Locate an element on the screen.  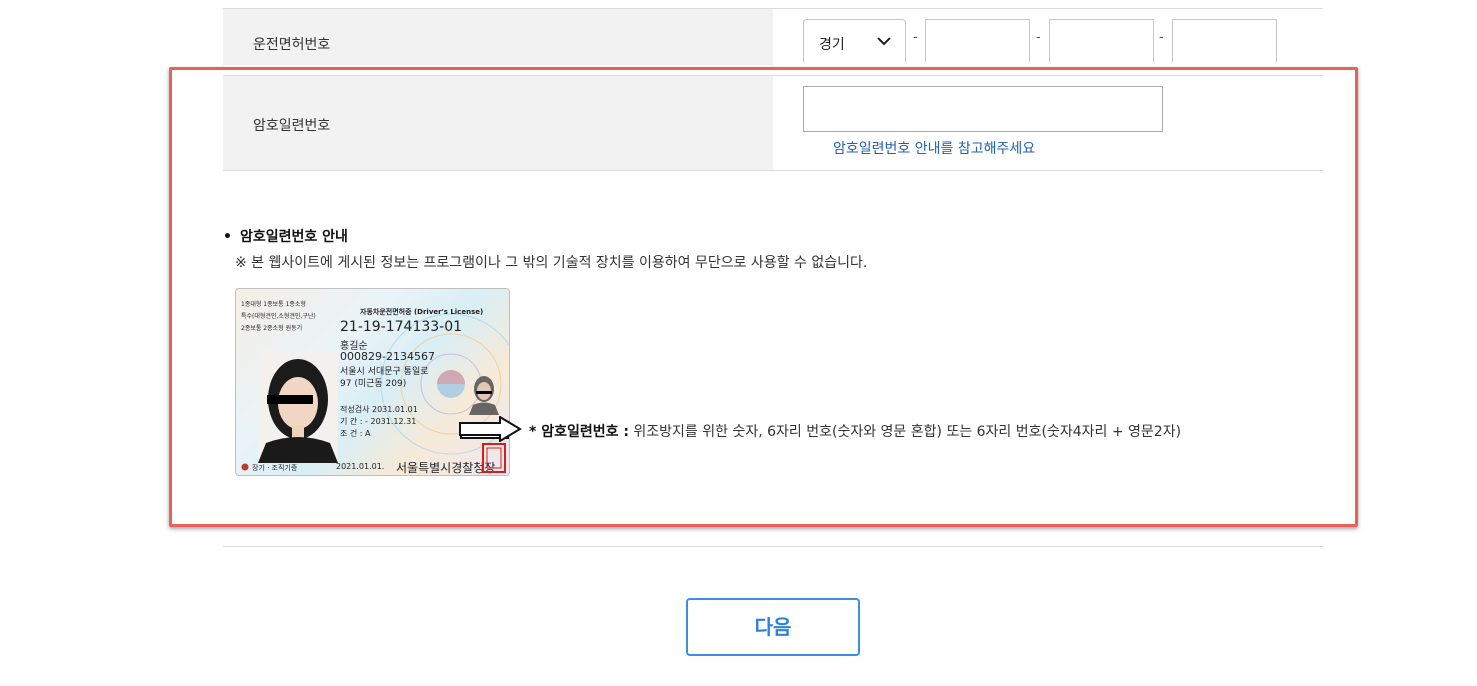
divider is located at coordinates (773, 546).